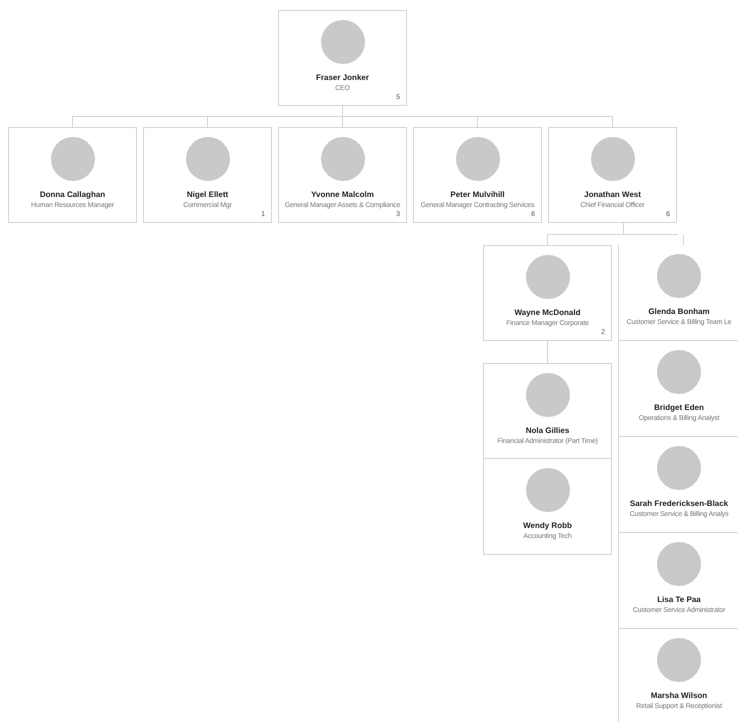  Describe the element at coordinates (679, 503) in the screenshot. I see `person-name: Sarah Fredericksen-Black` at that location.